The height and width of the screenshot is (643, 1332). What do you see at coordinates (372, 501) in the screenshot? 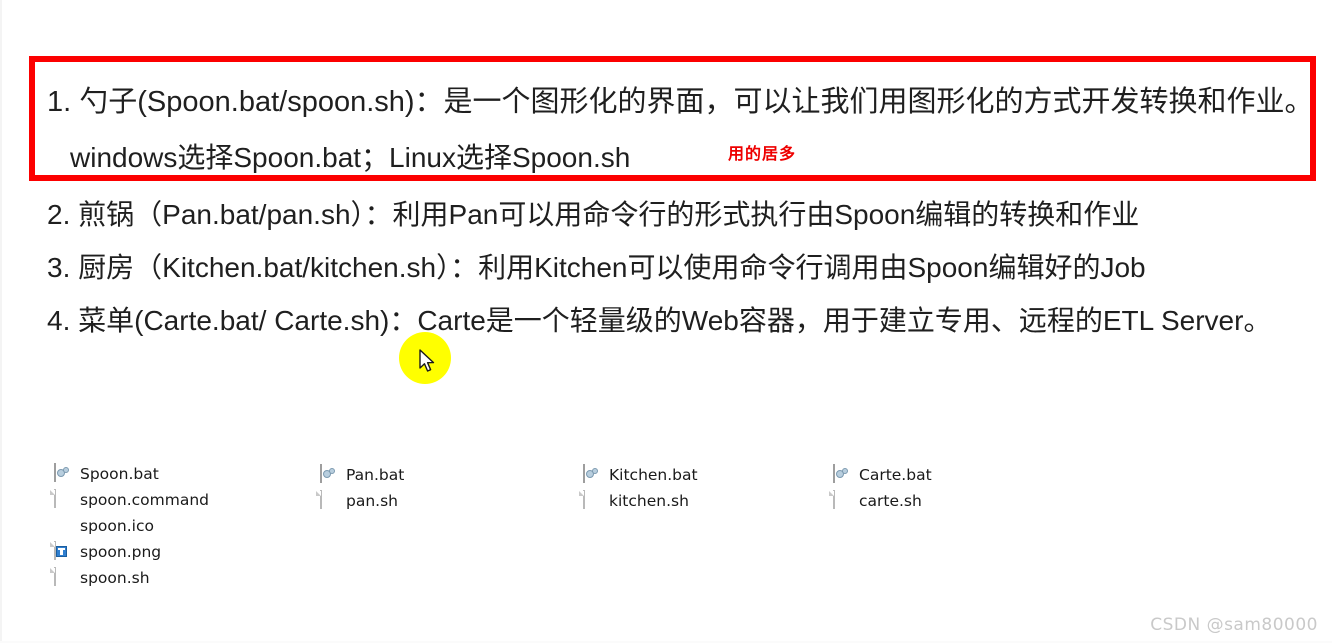
I see `file-name-label: pan.sh` at bounding box center [372, 501].